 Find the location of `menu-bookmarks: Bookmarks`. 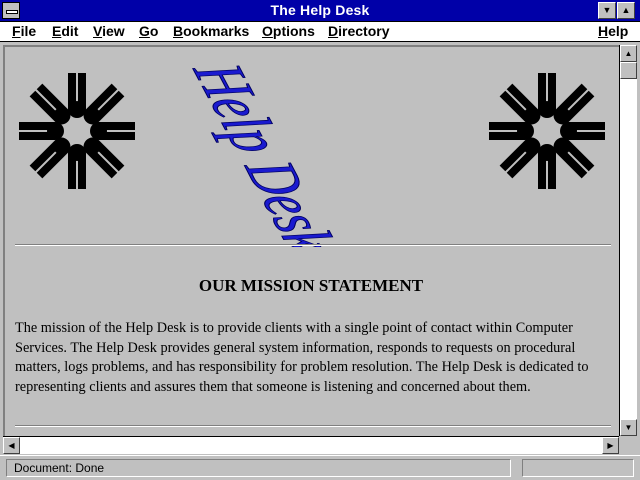

menu-bookmarks: Bookmarks is located at coordinates (211, 31).